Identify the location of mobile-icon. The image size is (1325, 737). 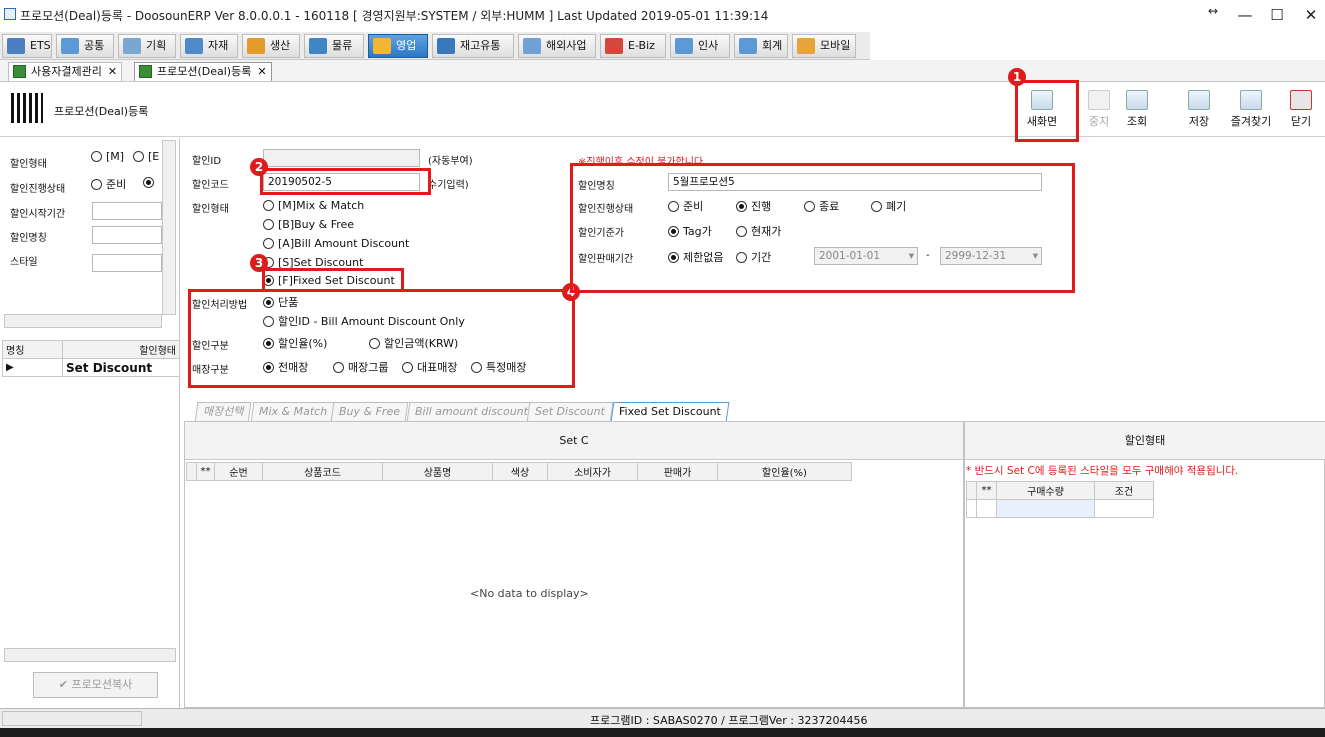
(806, 46).